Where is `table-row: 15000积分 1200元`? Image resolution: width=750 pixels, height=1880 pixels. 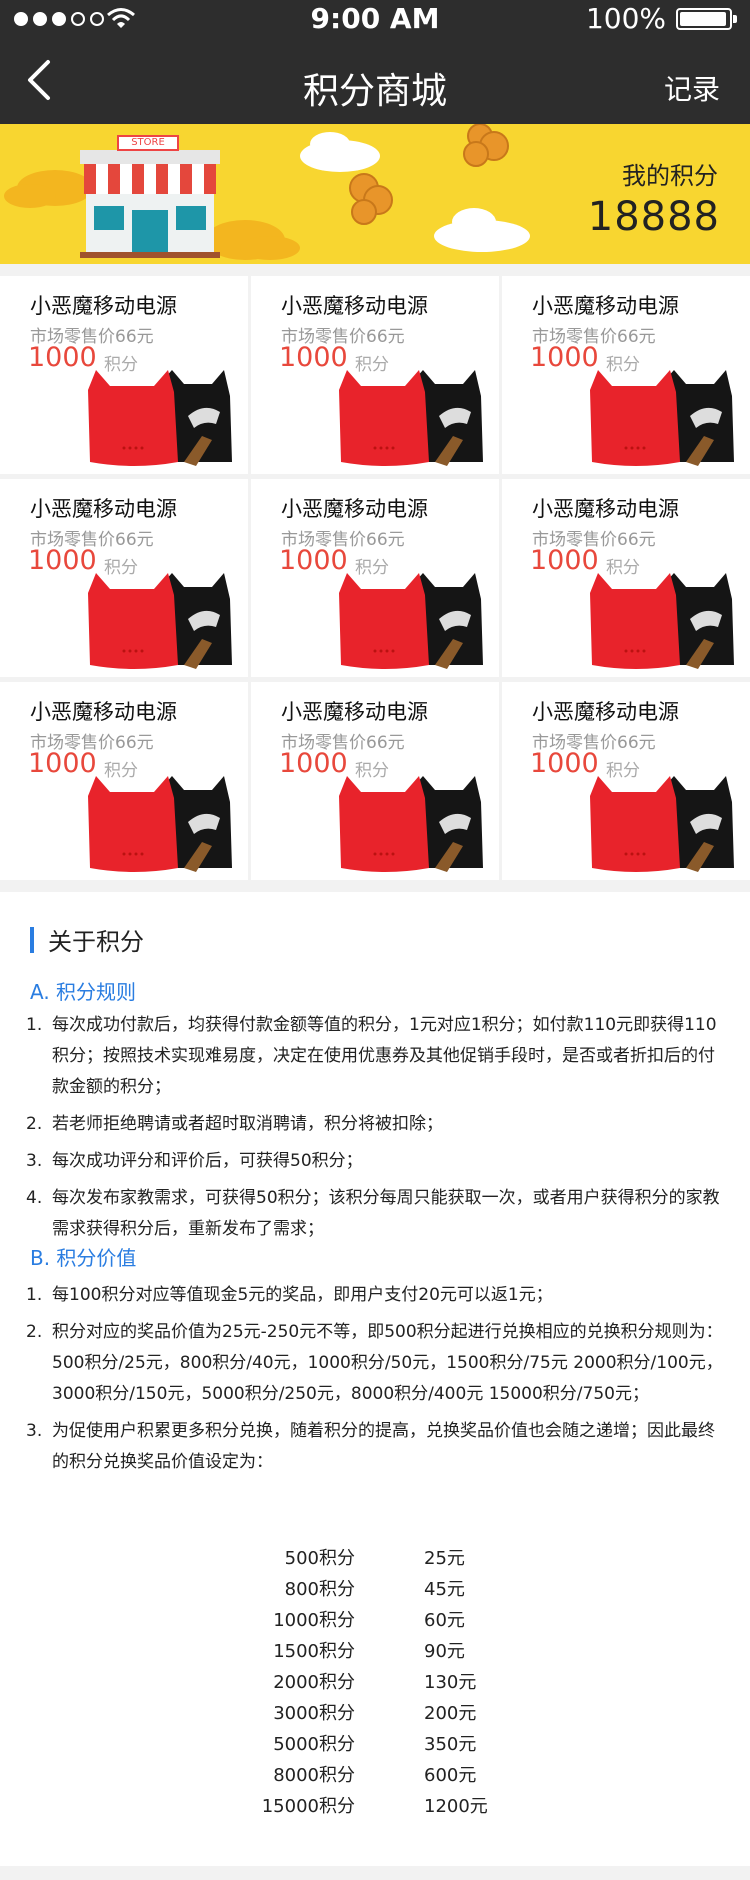
table-row: 15000积分 1200元 is located at coordinates (375, 1807).